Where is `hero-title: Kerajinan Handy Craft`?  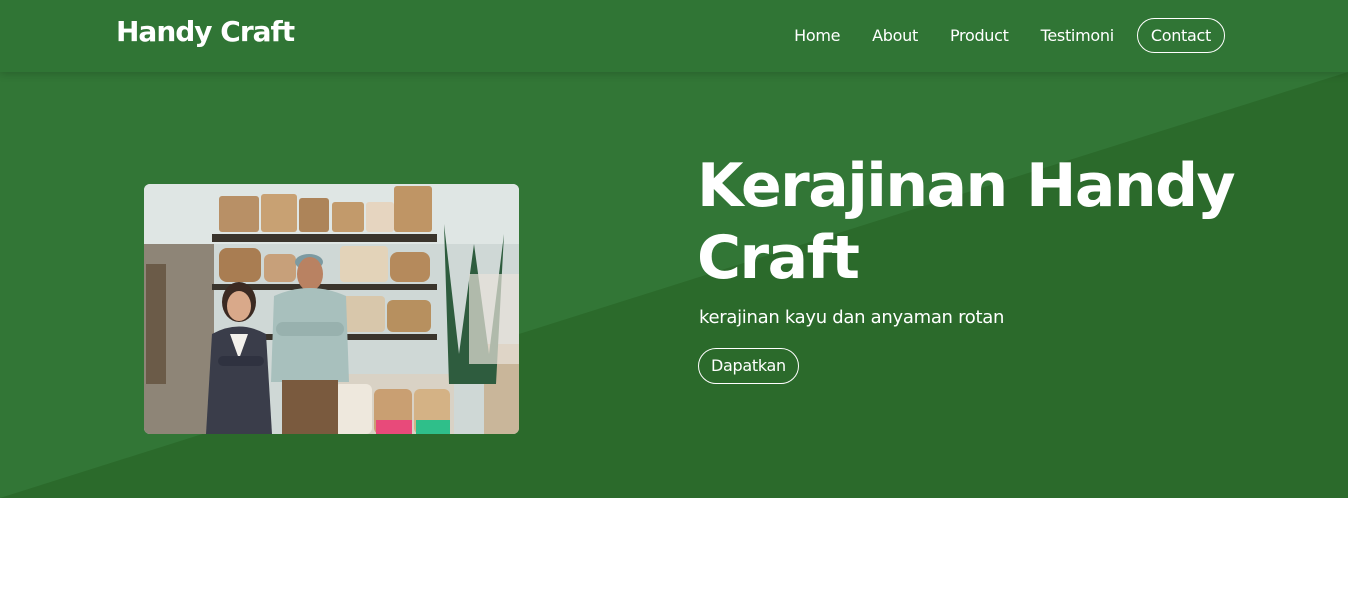 hero-title: Kerajinan Handy Craft is located at coordinates (966, 222).